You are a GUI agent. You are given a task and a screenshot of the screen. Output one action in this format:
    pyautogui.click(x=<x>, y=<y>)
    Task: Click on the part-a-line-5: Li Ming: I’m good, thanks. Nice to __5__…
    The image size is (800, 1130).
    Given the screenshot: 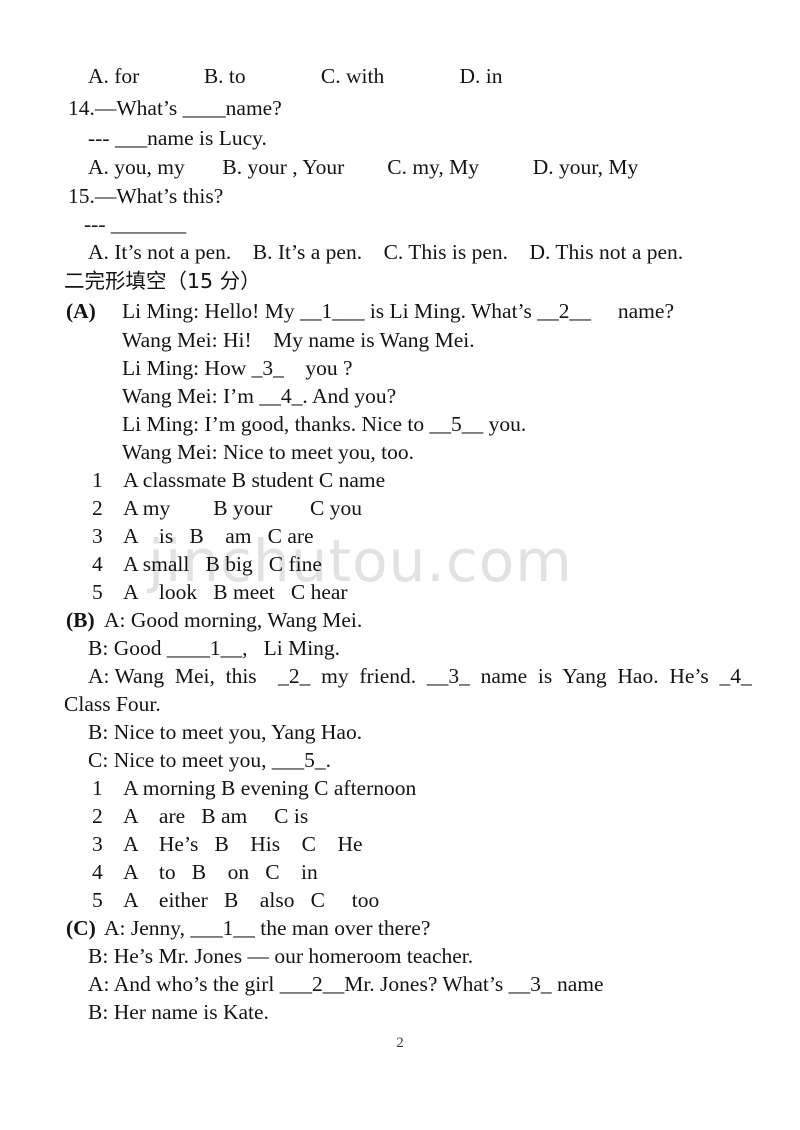 What is the action you would take?
    pyautogui.click(x=324, y=424)
    